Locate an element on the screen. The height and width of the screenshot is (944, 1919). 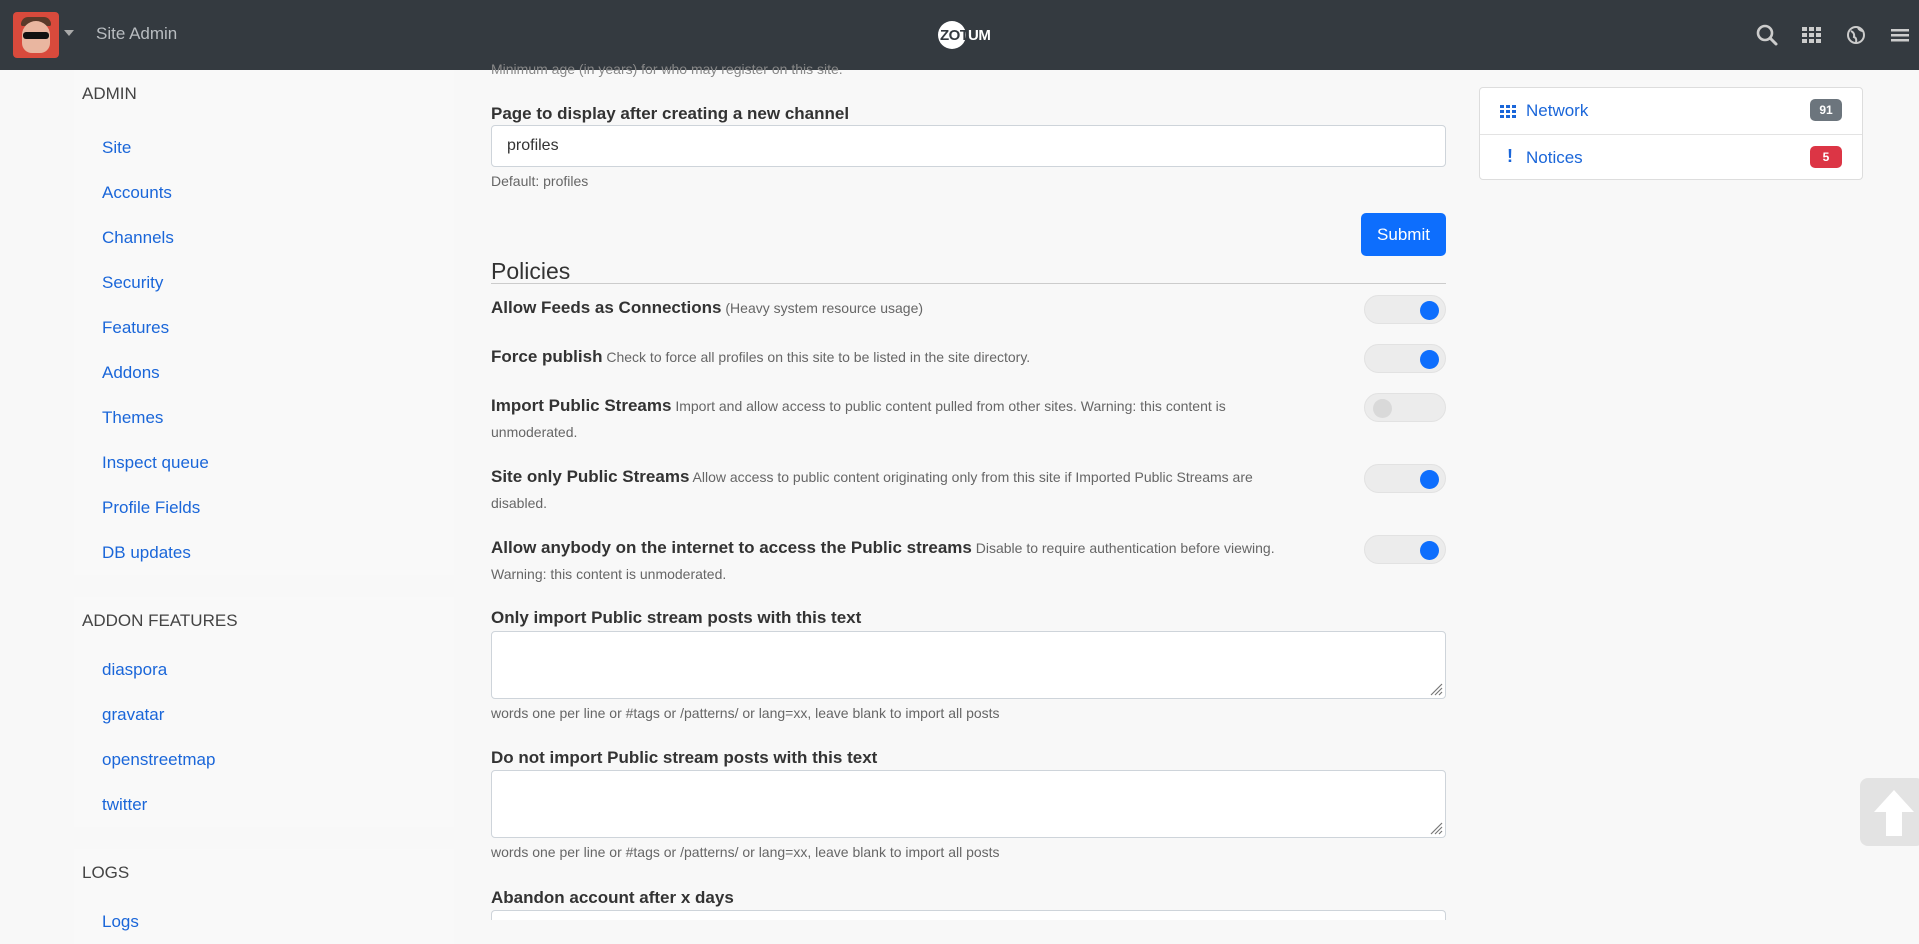
user-avatar is located at coordinates (36, 35).